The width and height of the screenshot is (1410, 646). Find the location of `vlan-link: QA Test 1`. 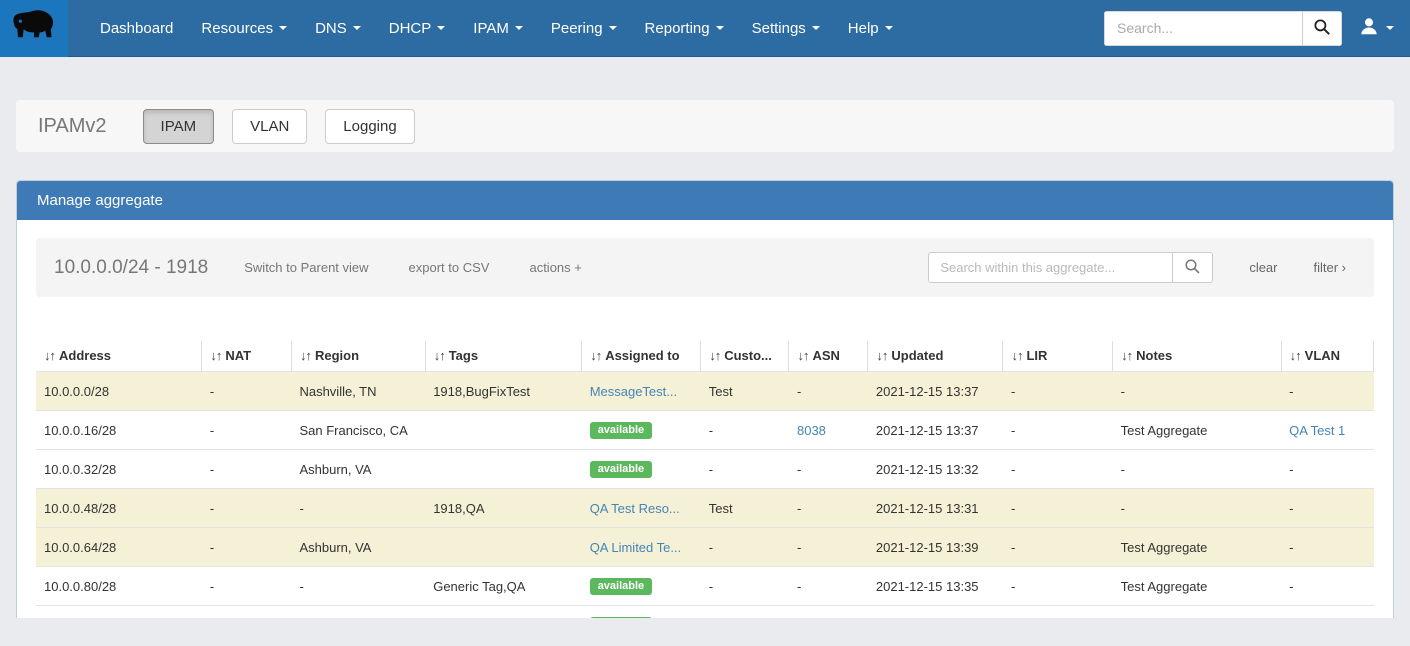

vlan-link: QA Test 1 is located at coordinates (1317, 430).